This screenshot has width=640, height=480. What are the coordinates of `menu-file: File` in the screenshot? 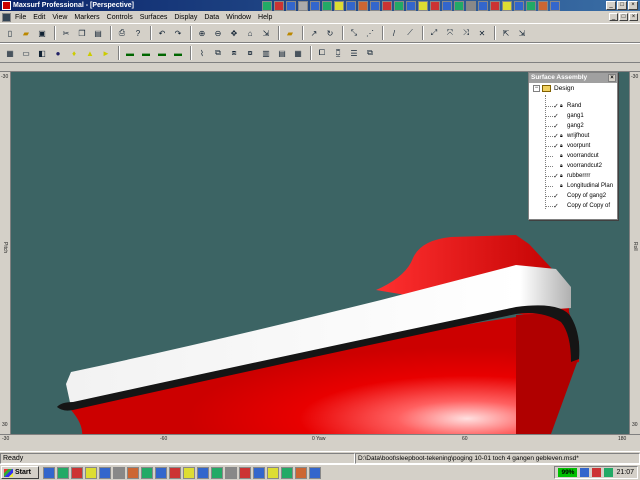 It's located at (20, 17).